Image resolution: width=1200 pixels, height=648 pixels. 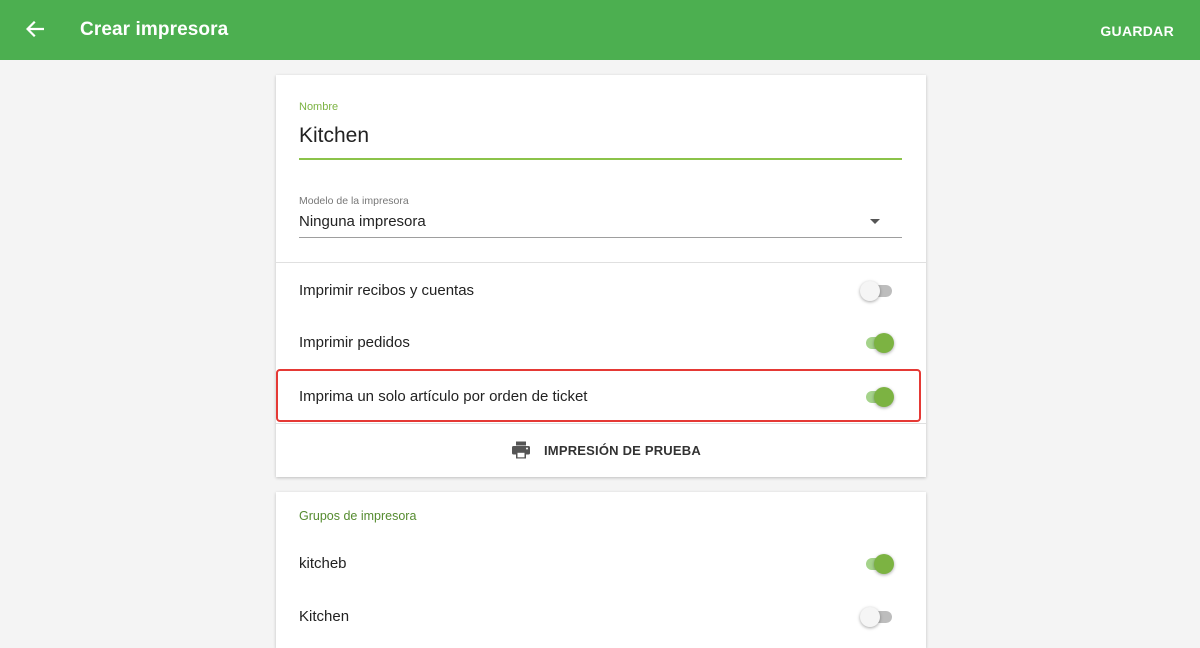 I want to click on printer-icon, so click(x=521, y=450).